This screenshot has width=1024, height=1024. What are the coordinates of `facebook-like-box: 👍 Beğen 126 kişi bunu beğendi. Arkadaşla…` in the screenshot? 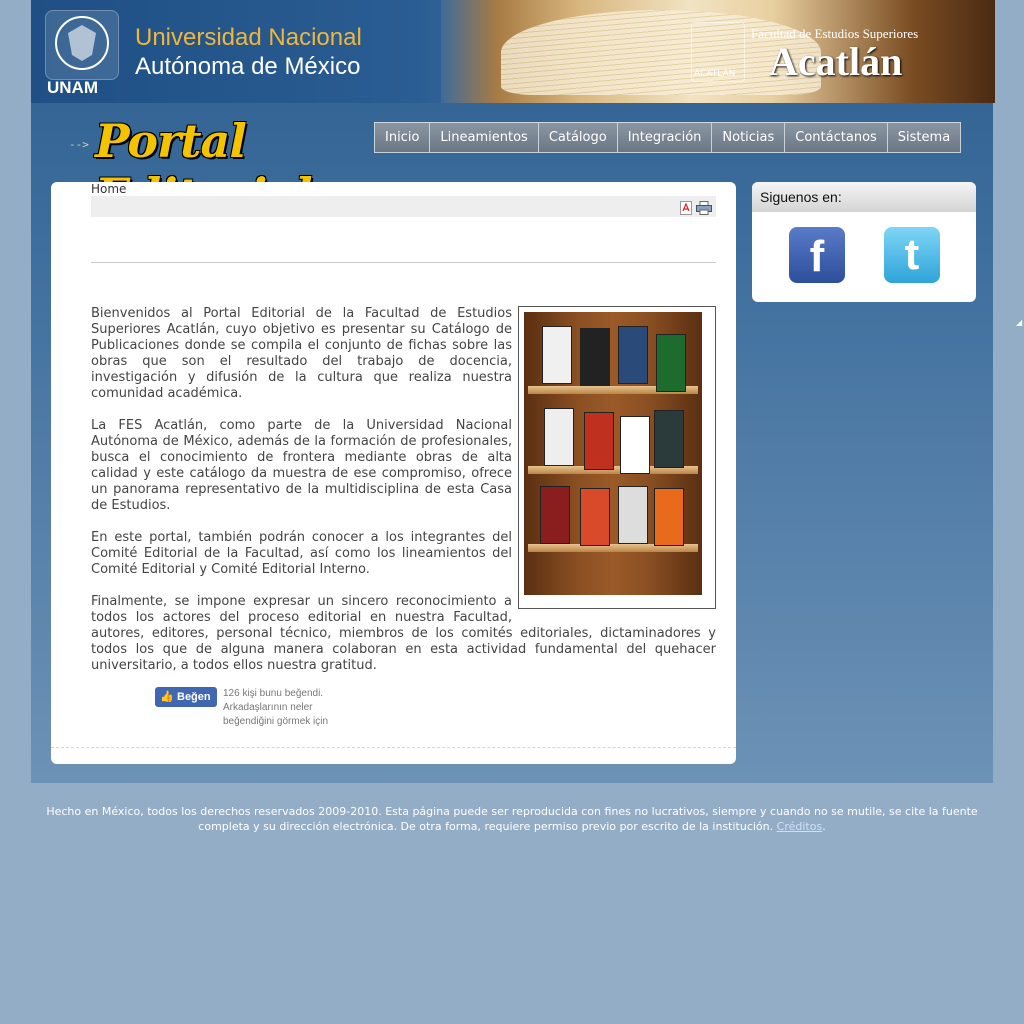 It's located at (255, 710).